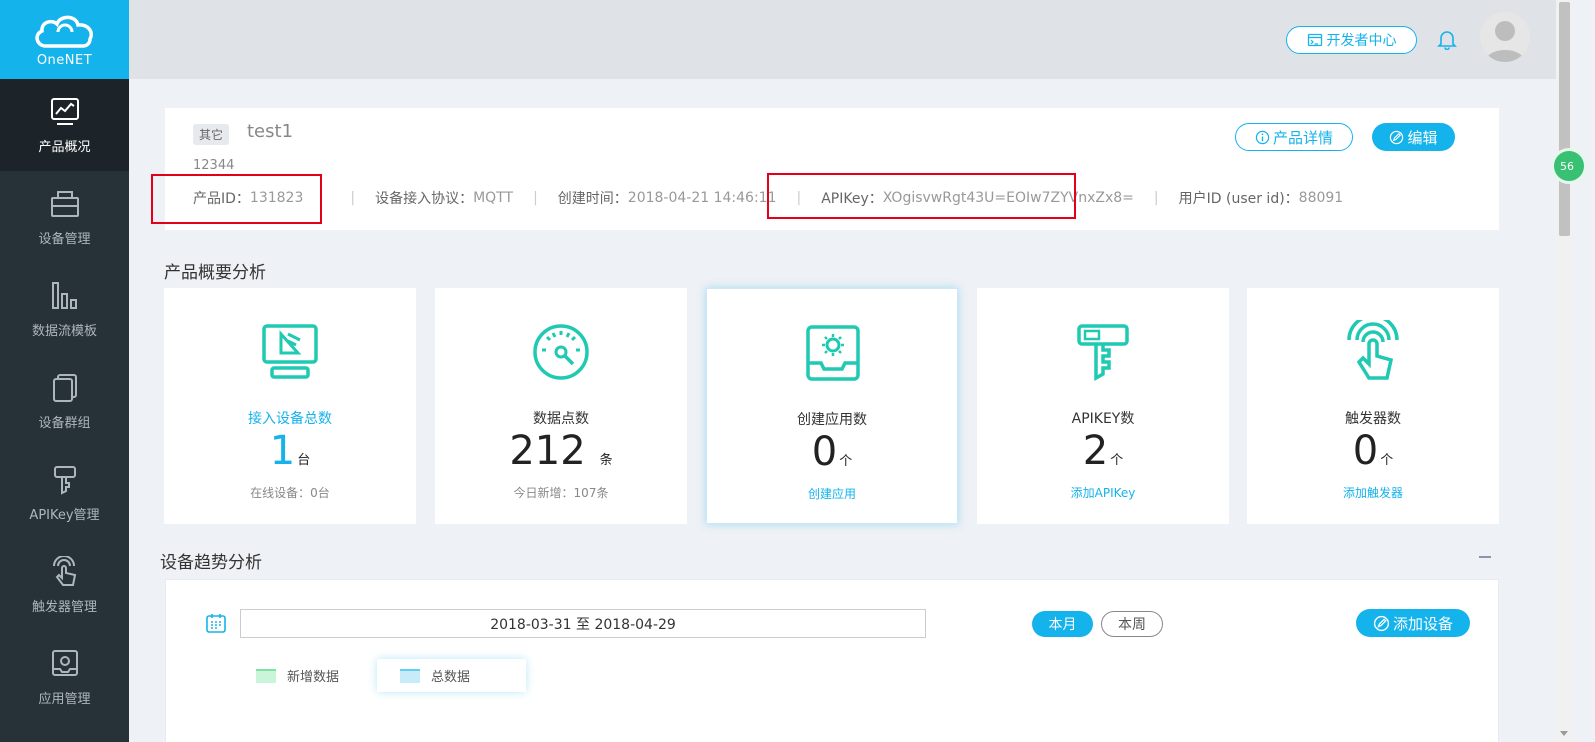 The image size is (1595, 742). What do you see at coordinates (290, 493) in the screenshot?
I see `card-subtext: 在线设备：0台` at bounding box center [290, 493].